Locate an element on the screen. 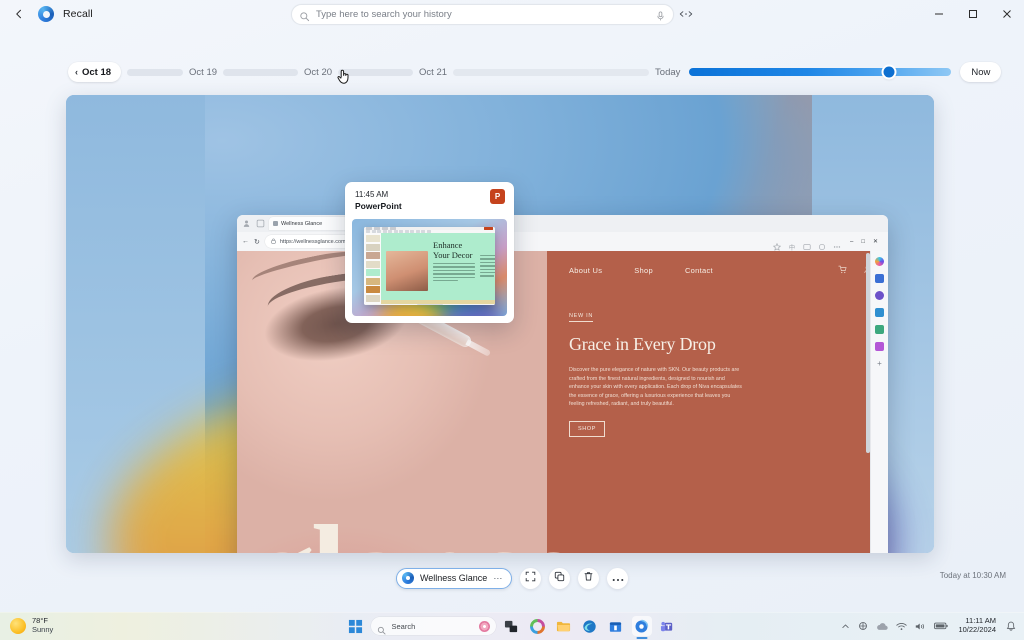 The height and width of the screenshot is (640, 1024). browser-minimize-button: – is located at coordinates (851, 242).